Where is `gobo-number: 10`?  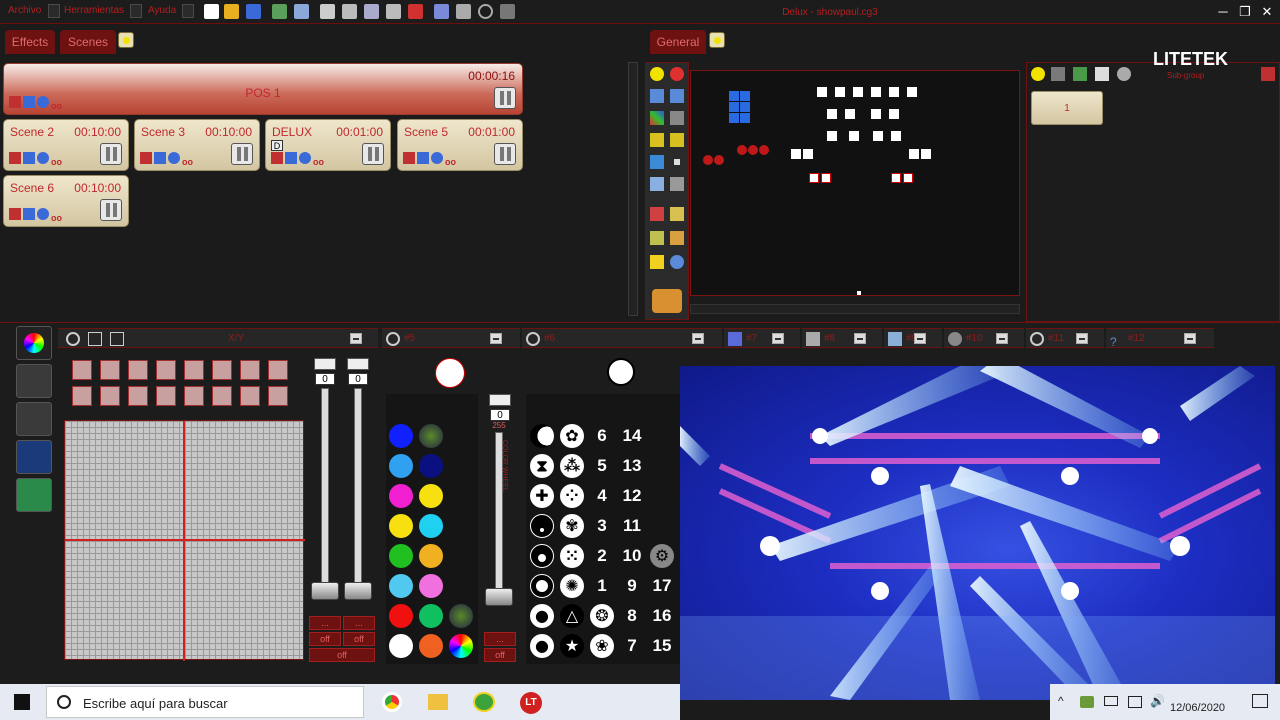
gobo-number: 10 is located at coordinates (632, 556).